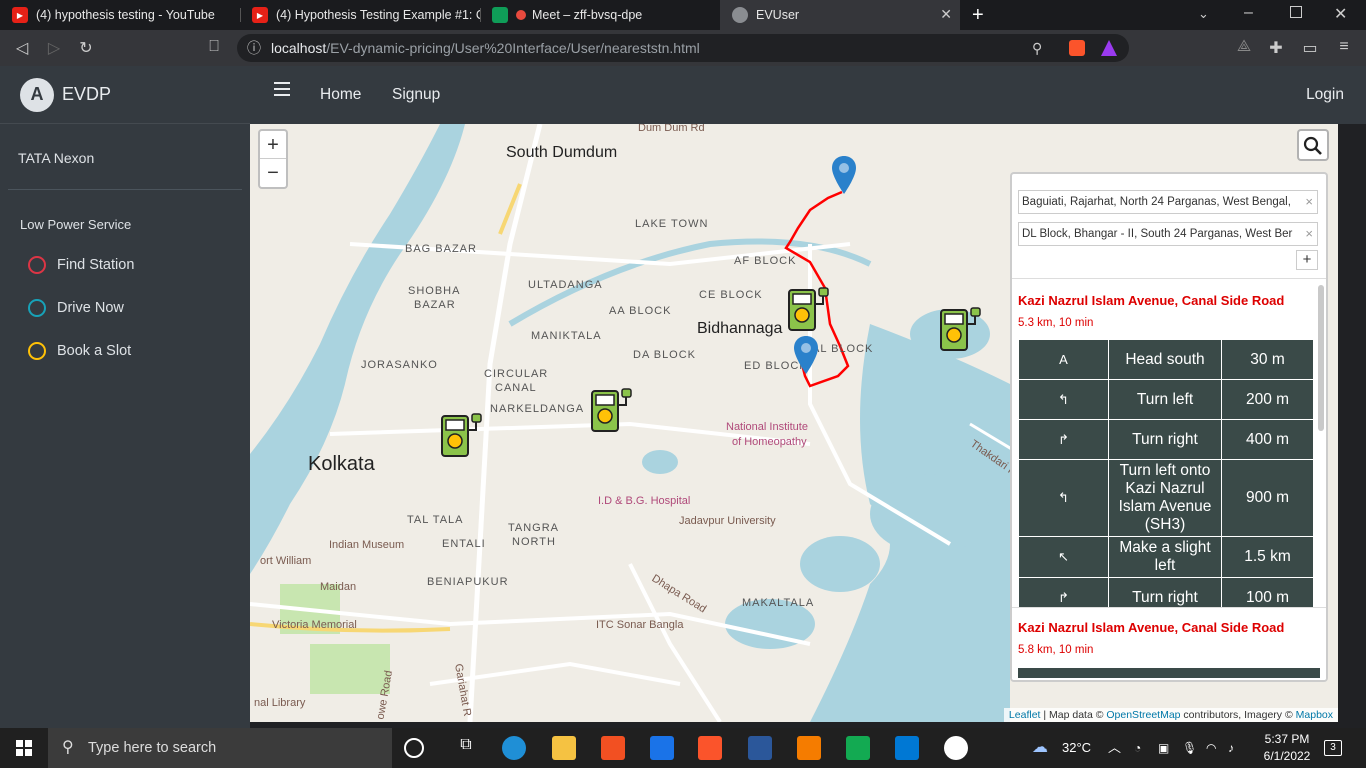  What do you see at coordinates (1166, 439) in the screenshot?
I see `instruction-row: ↱ Turn right 400 m` at bounding box center [1166, 439].